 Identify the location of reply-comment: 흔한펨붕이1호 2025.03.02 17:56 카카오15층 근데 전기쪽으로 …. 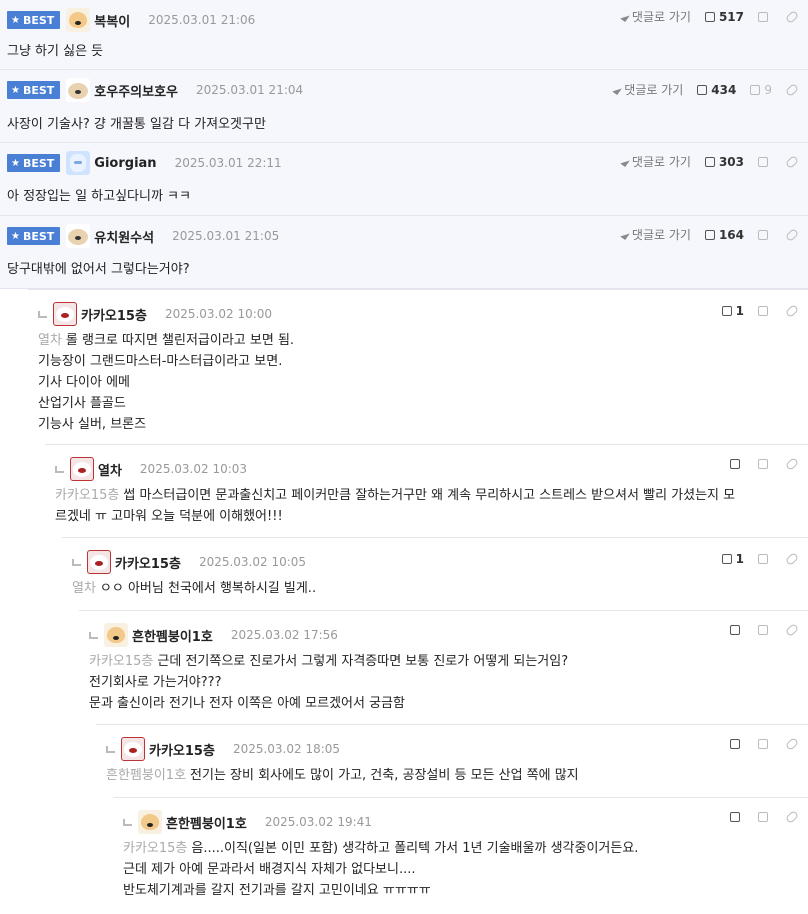
(443, 667).